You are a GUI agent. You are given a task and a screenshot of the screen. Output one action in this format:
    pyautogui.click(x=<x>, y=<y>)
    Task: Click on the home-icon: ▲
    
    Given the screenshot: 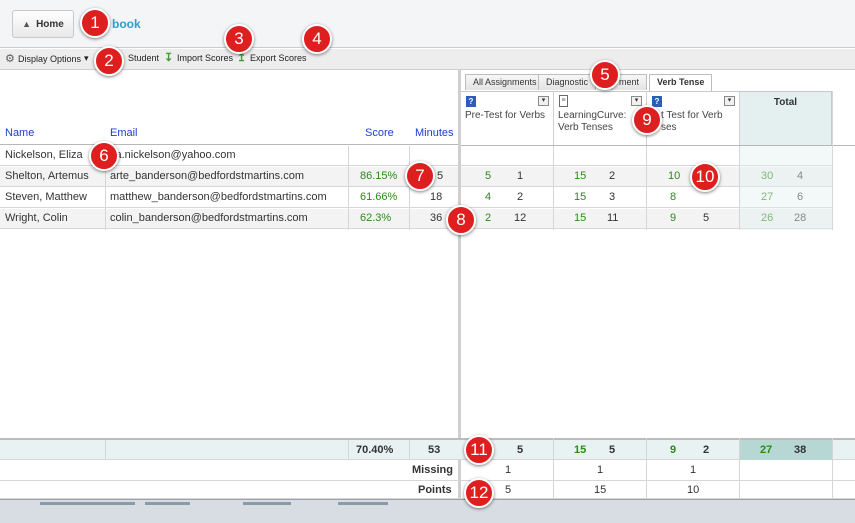 What is the action you would take?
    pyautogui.click(x=27, y=24)
    